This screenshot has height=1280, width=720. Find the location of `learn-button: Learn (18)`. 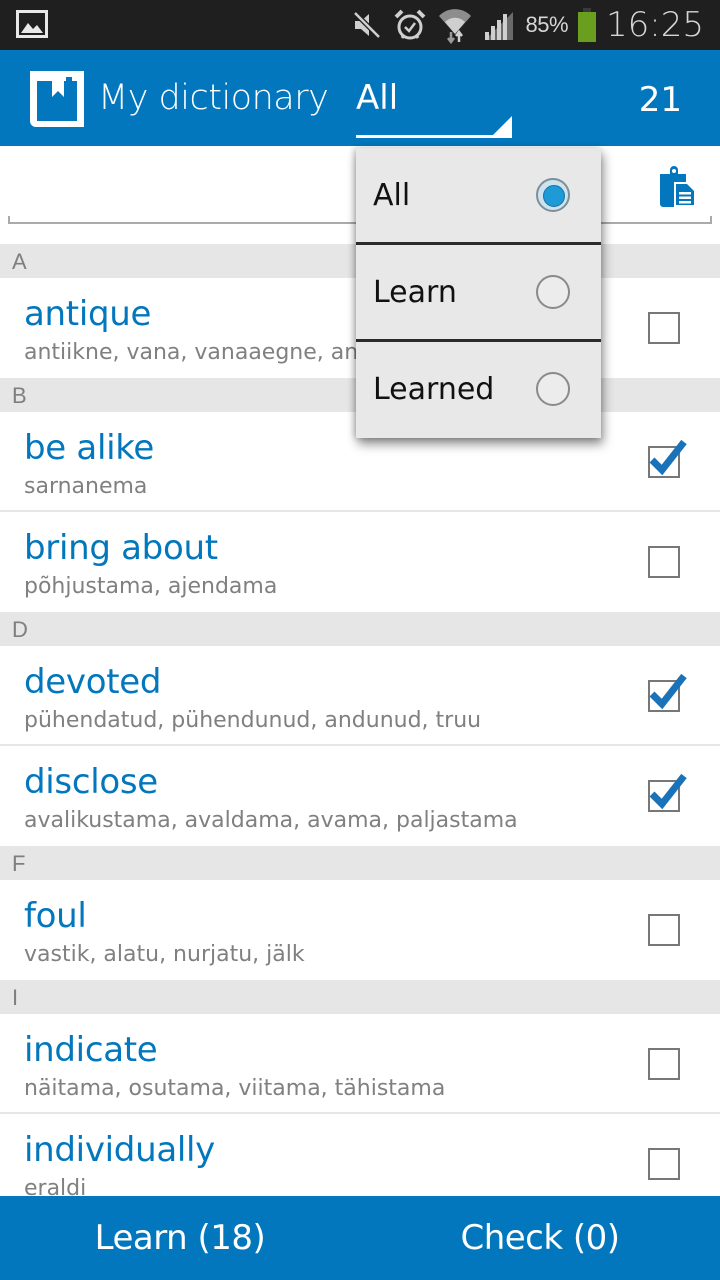

learn-button: Learn (18) is located at coordinates (180, 1238).